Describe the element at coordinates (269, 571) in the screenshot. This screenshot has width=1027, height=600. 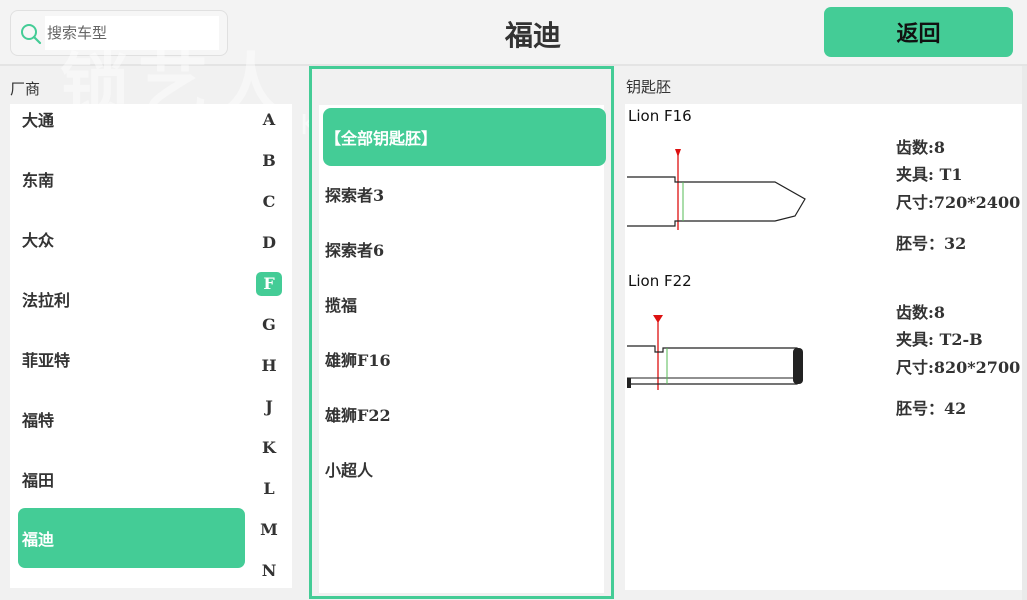
I see `alphabet-index-n: N` at that location.